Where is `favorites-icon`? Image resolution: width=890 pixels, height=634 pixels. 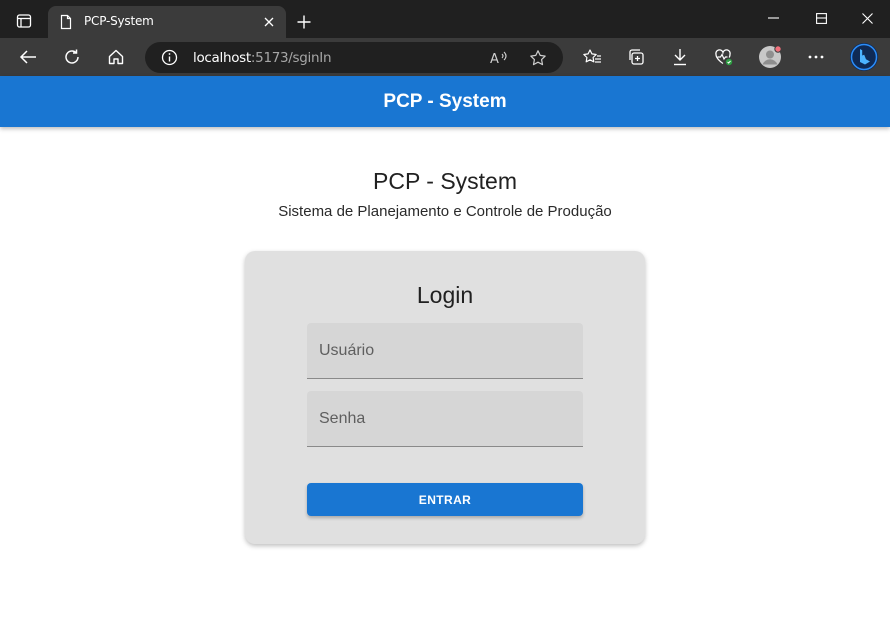 favorites-icon is located at coordinates (592, 57).